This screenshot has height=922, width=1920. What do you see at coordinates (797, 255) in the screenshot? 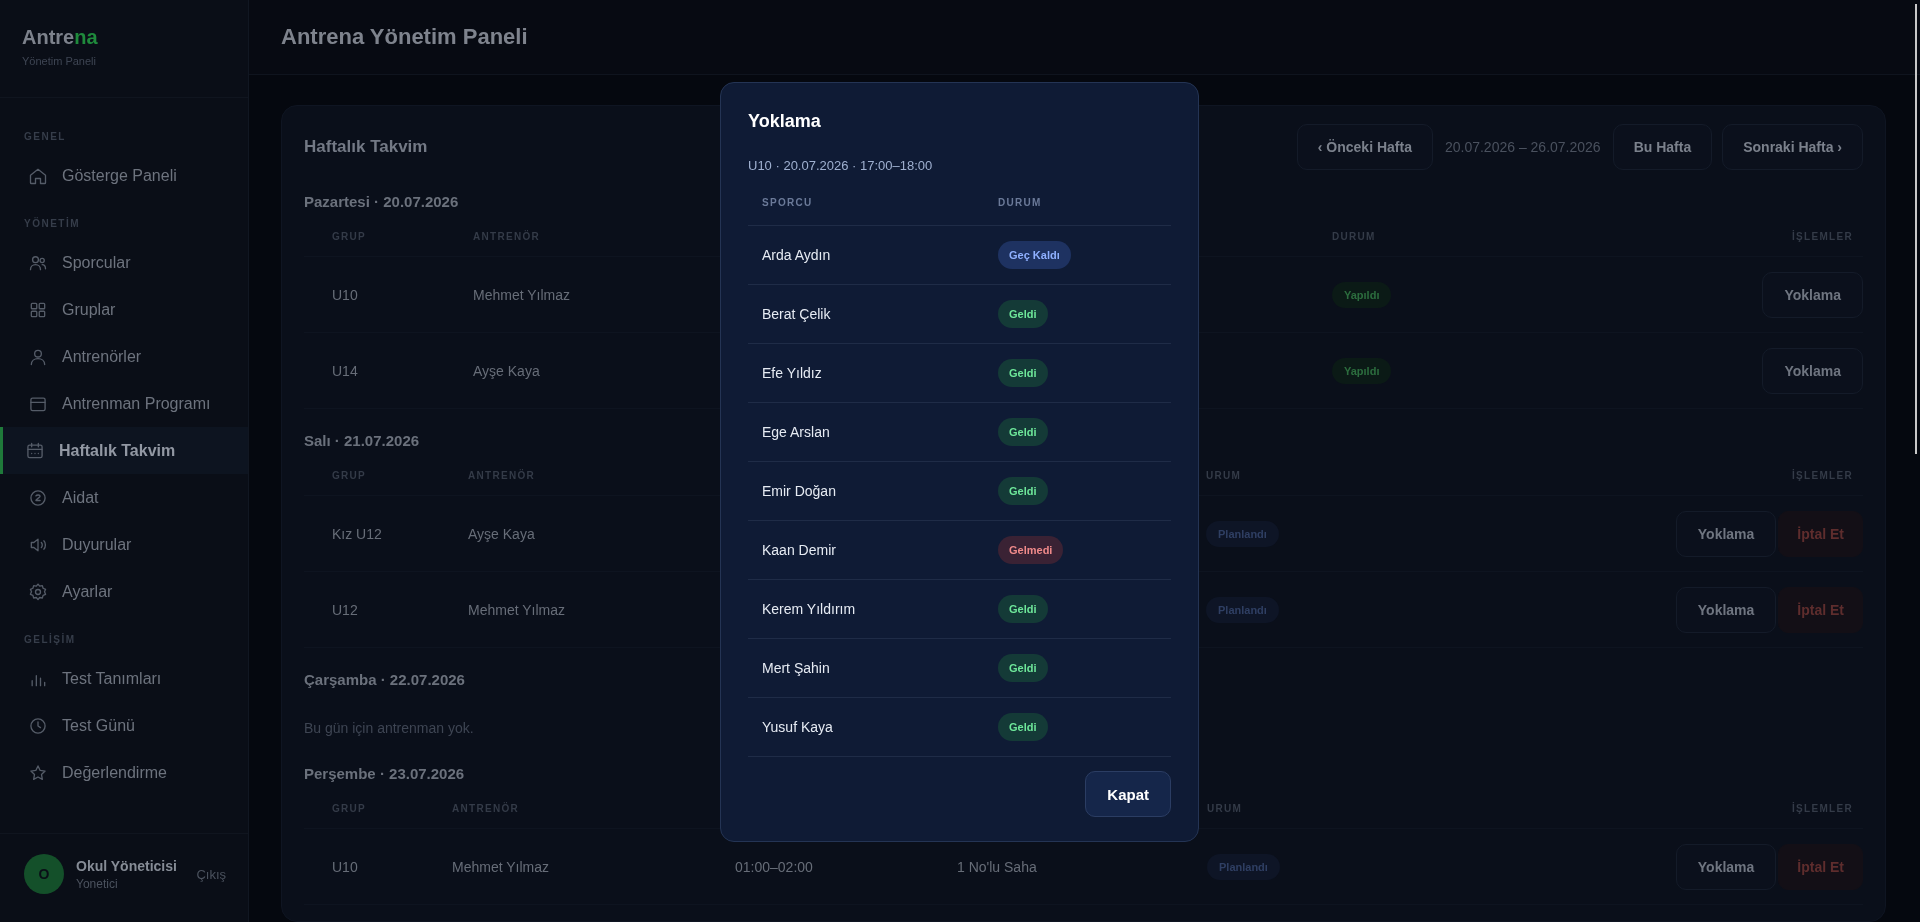
I see `athlete-name: Arda Aydın` at bounding box center [797, 255].